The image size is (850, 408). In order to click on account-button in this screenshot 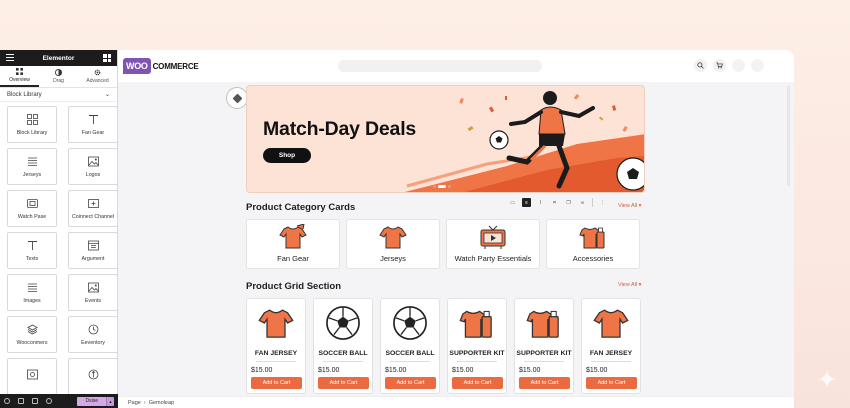, I will do `click(738, 65)`.